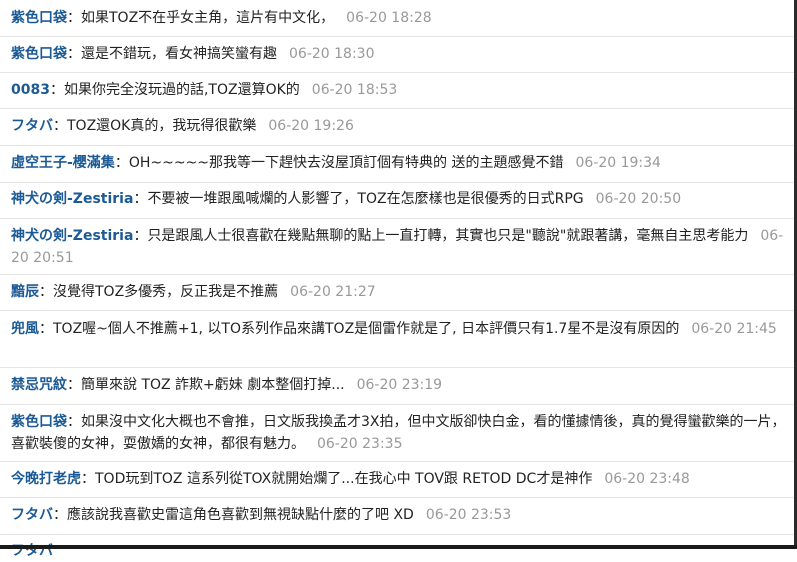 This screenshot has height=562, width=797. Describe the element at coordinates (398, 55) in the screenshot. I see `comment-row: 紫色口袋：還是不錯玩，看女神搞笑蠻有趣 06-20 18:30` at that location.